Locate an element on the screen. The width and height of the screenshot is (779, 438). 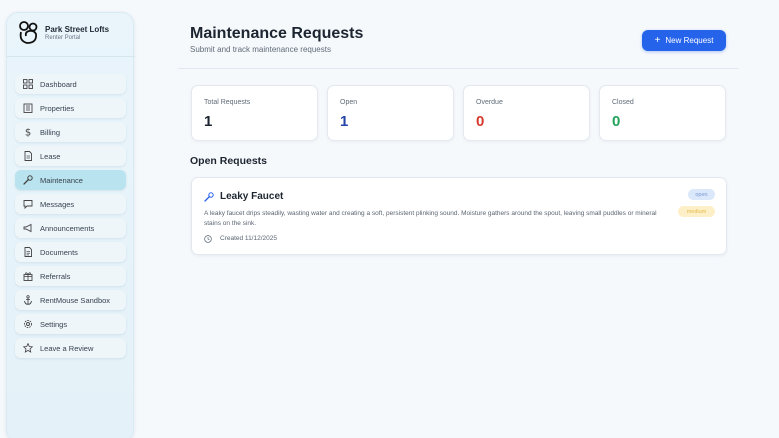
stat-label: Total Requests is located at coordinates (227, 102).